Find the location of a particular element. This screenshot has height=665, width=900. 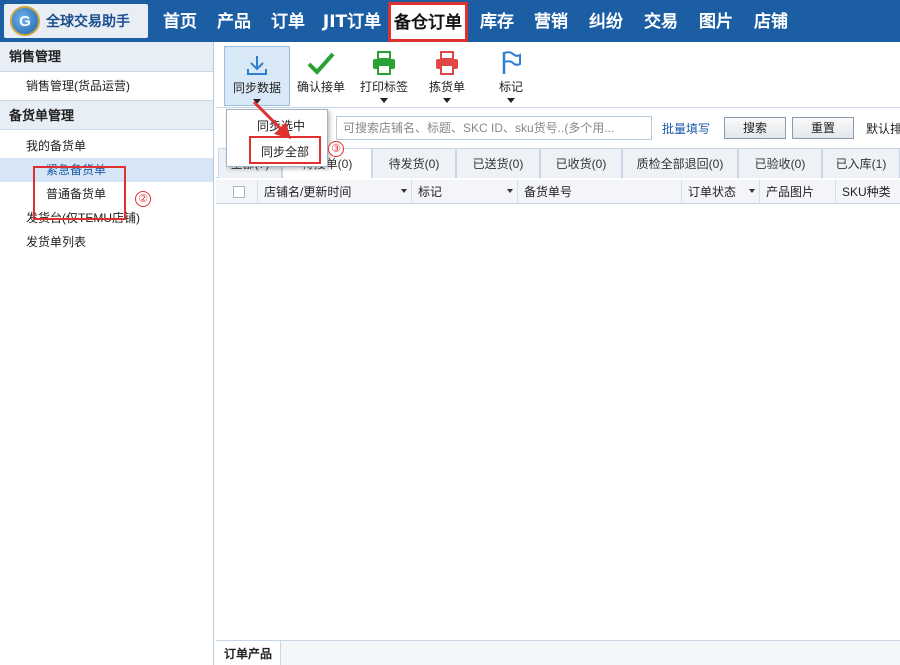

app-logo-icon: G is located at coordinates (25, 21).